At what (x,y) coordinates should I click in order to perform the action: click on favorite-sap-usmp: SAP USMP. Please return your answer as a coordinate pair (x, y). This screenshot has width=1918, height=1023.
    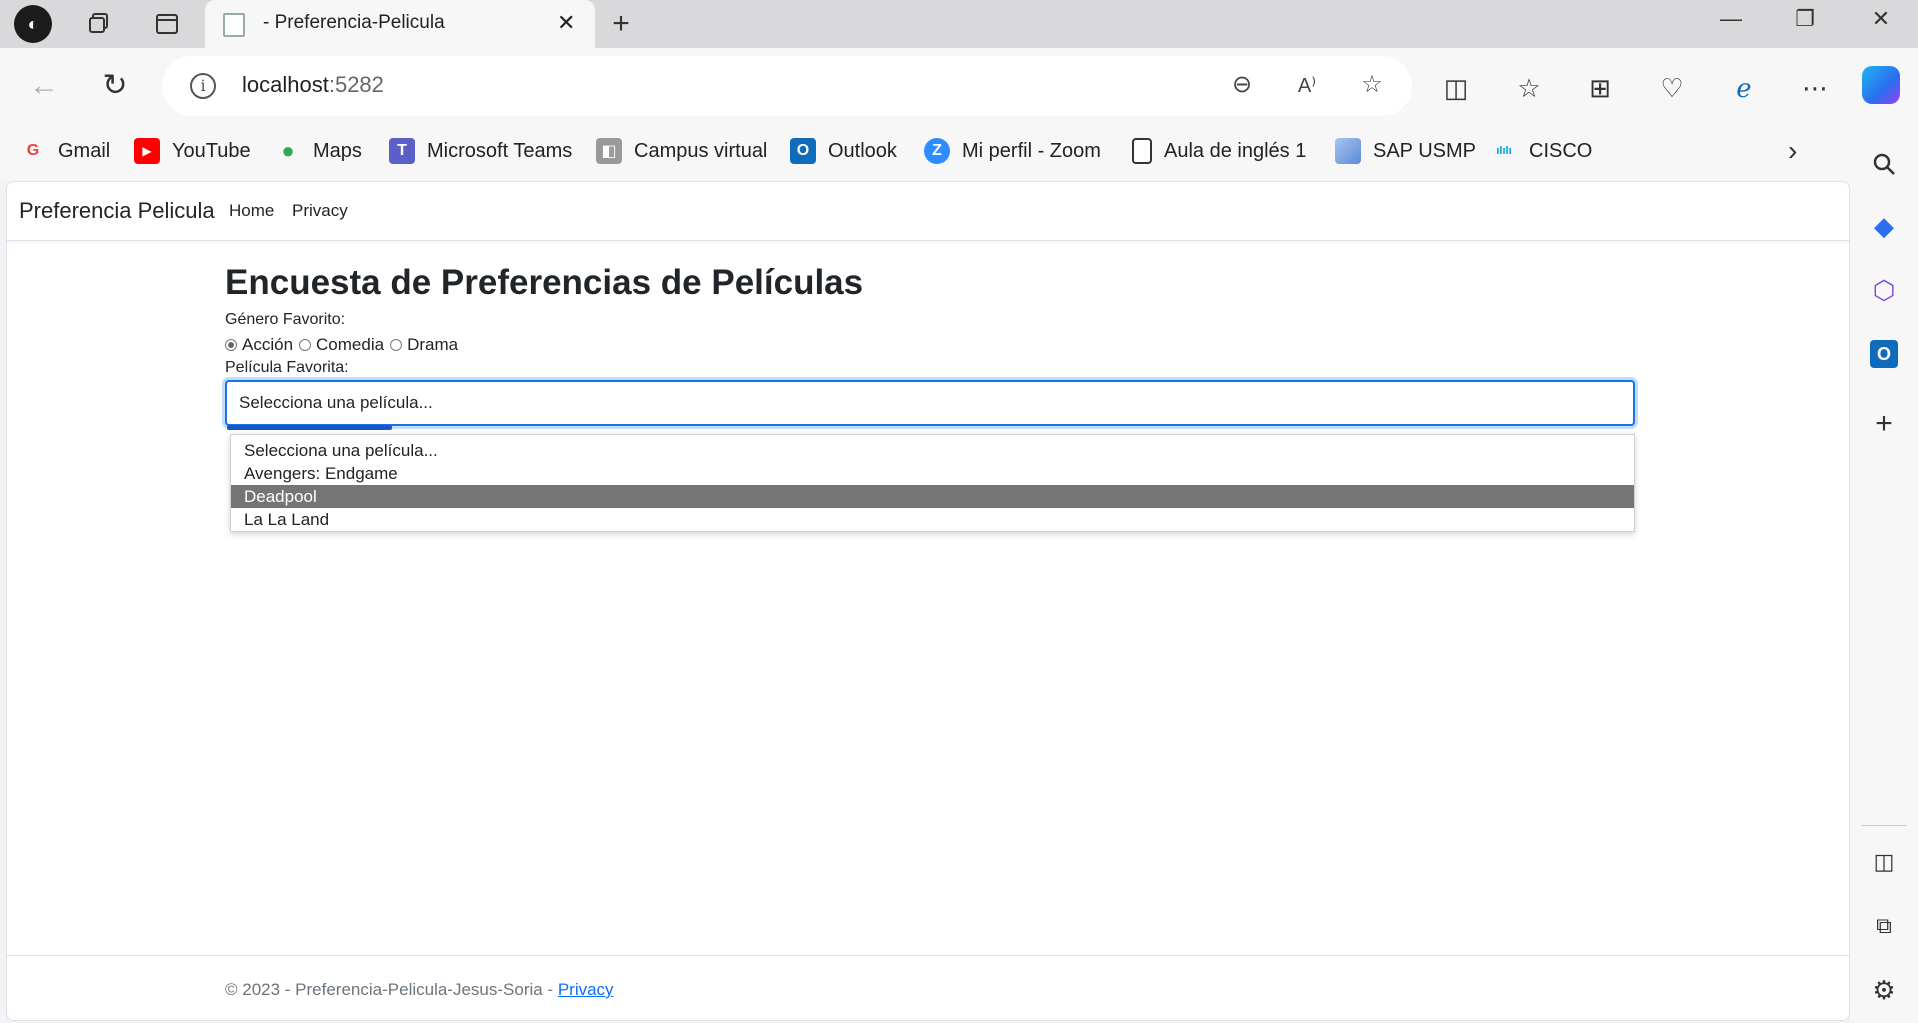
    Looking at the image, I should click on (1405, 151).